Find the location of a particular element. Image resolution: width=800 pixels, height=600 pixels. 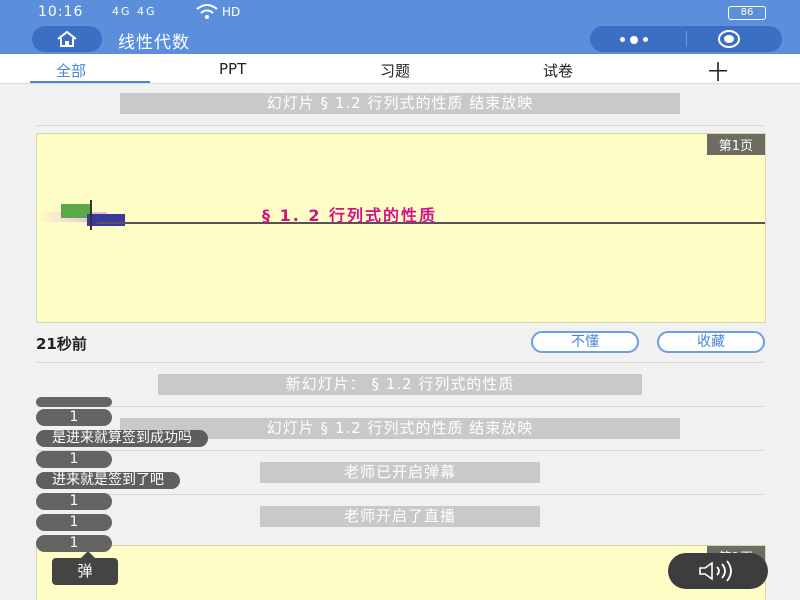

signal-icon: 4G 4G is located at coordinates (134, 11).